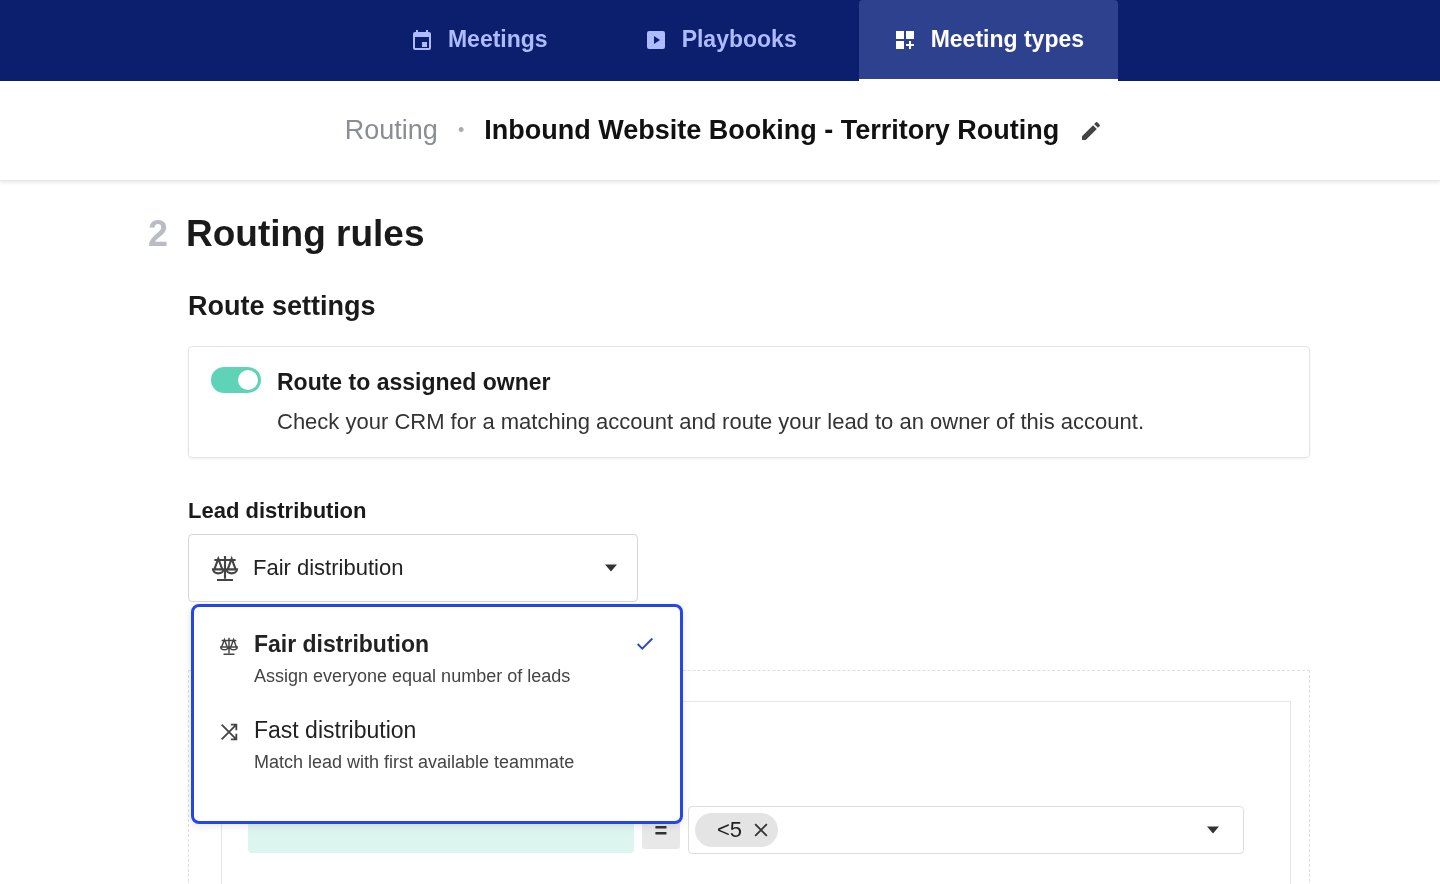 This screenshot has width=1440, height=884. I want to click on setting-description: Check your CRM for a matching account and route your lead to an owner of this account., so click(710, 422).